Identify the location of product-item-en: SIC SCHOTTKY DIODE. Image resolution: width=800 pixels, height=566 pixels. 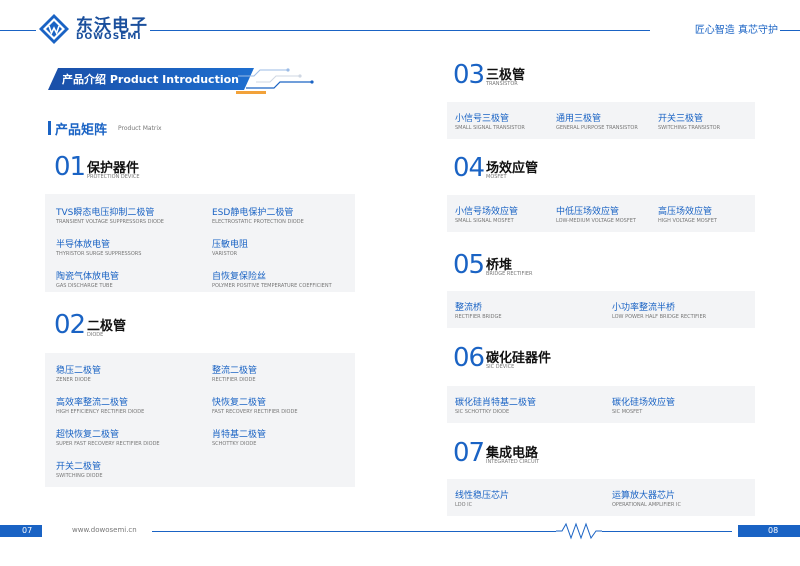
(482, 412).